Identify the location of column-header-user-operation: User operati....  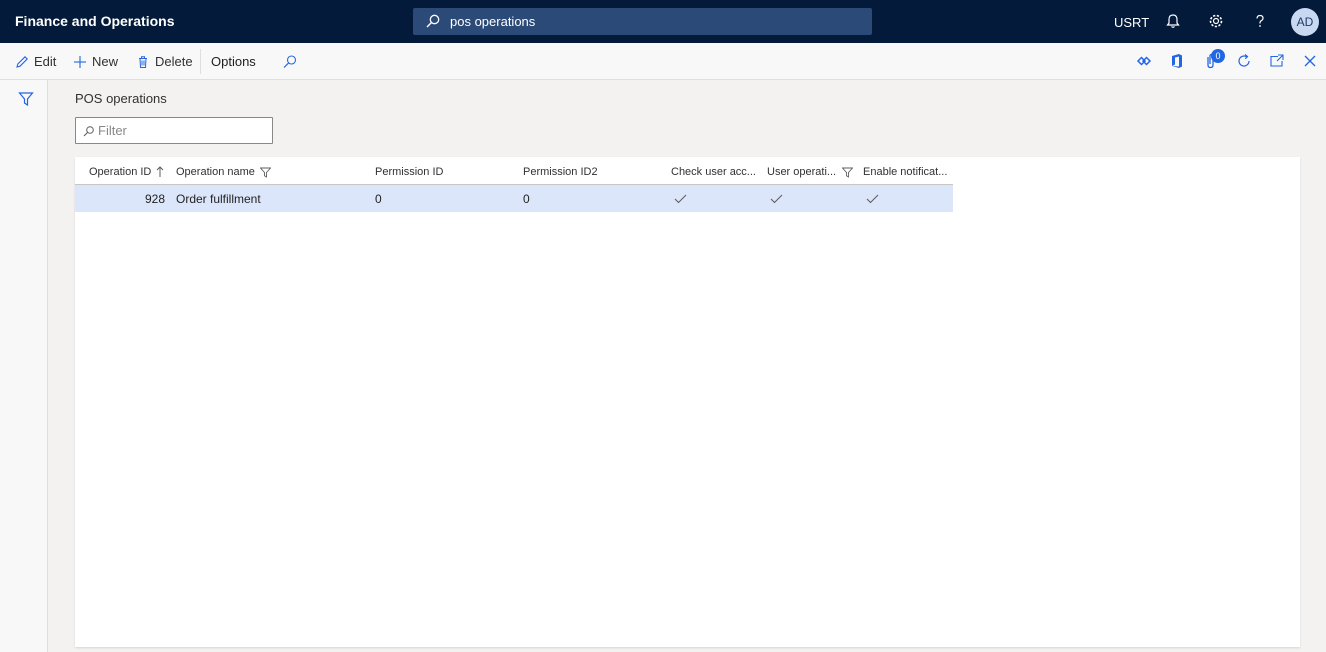
(810, 172).